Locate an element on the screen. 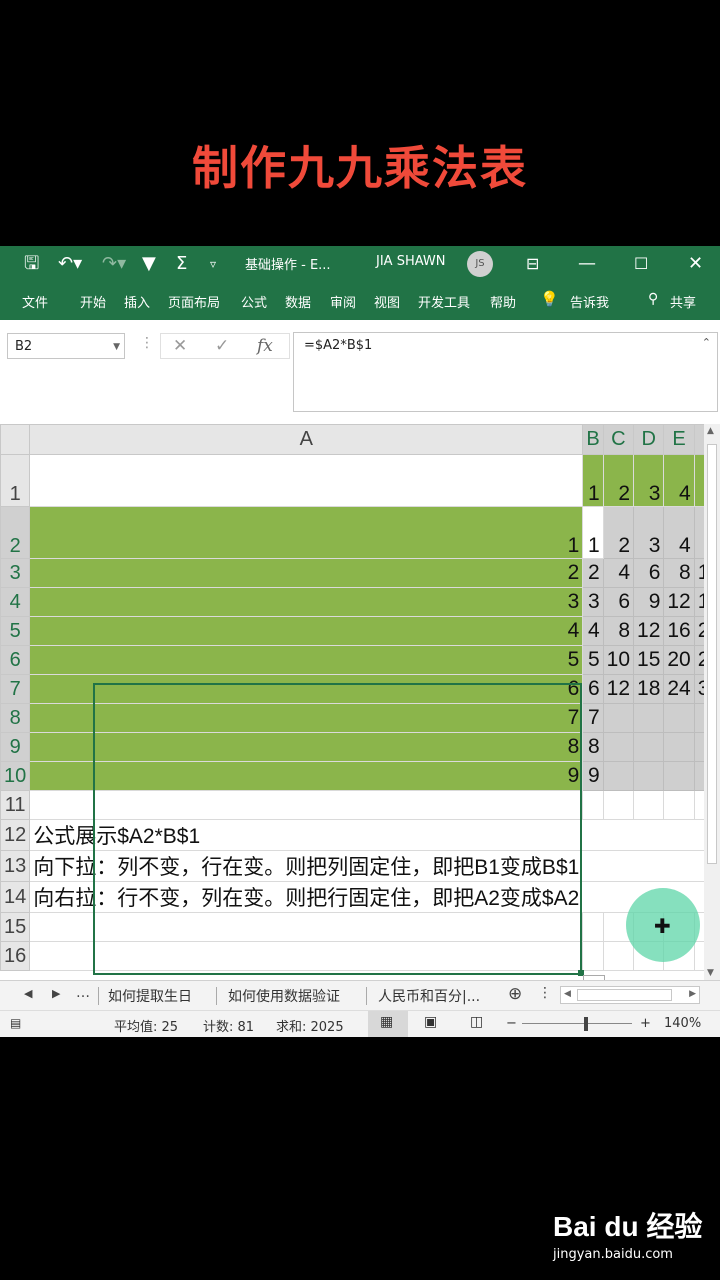 The height and width of the screenshot is (1280, 720). insert-function-icon: fx is located at coordinates (265, 346).